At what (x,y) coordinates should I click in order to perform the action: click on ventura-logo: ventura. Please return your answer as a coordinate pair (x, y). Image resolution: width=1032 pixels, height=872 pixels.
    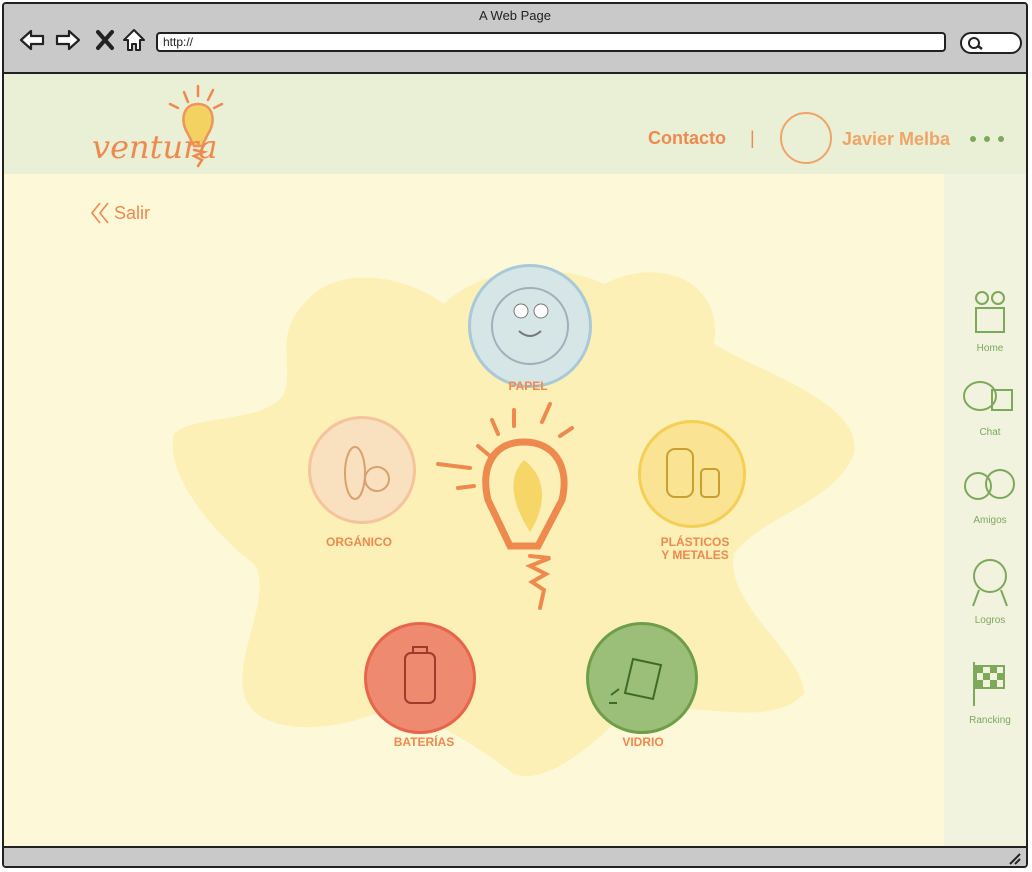
    Looking at the image, I should click on (158, 127).